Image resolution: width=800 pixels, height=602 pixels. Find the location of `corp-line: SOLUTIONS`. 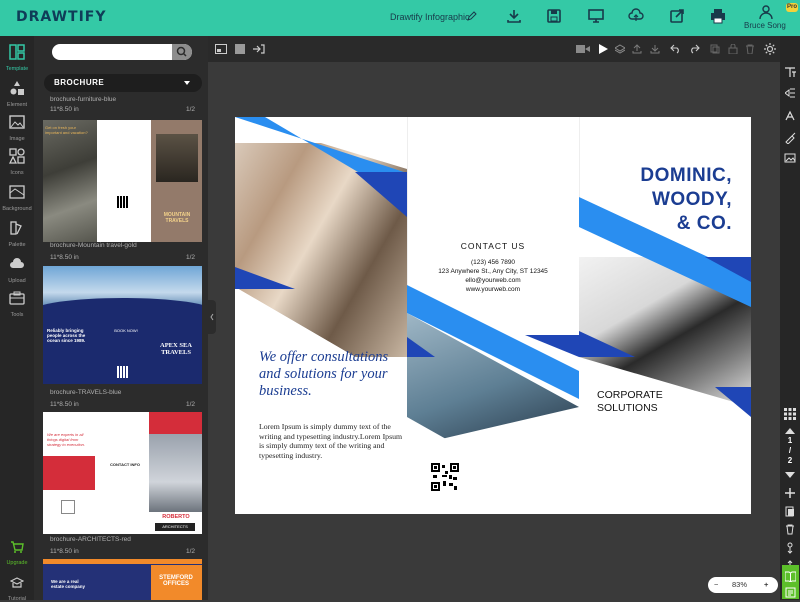

corp-line: SOLUTIONS is located at coordinates (627, 408).